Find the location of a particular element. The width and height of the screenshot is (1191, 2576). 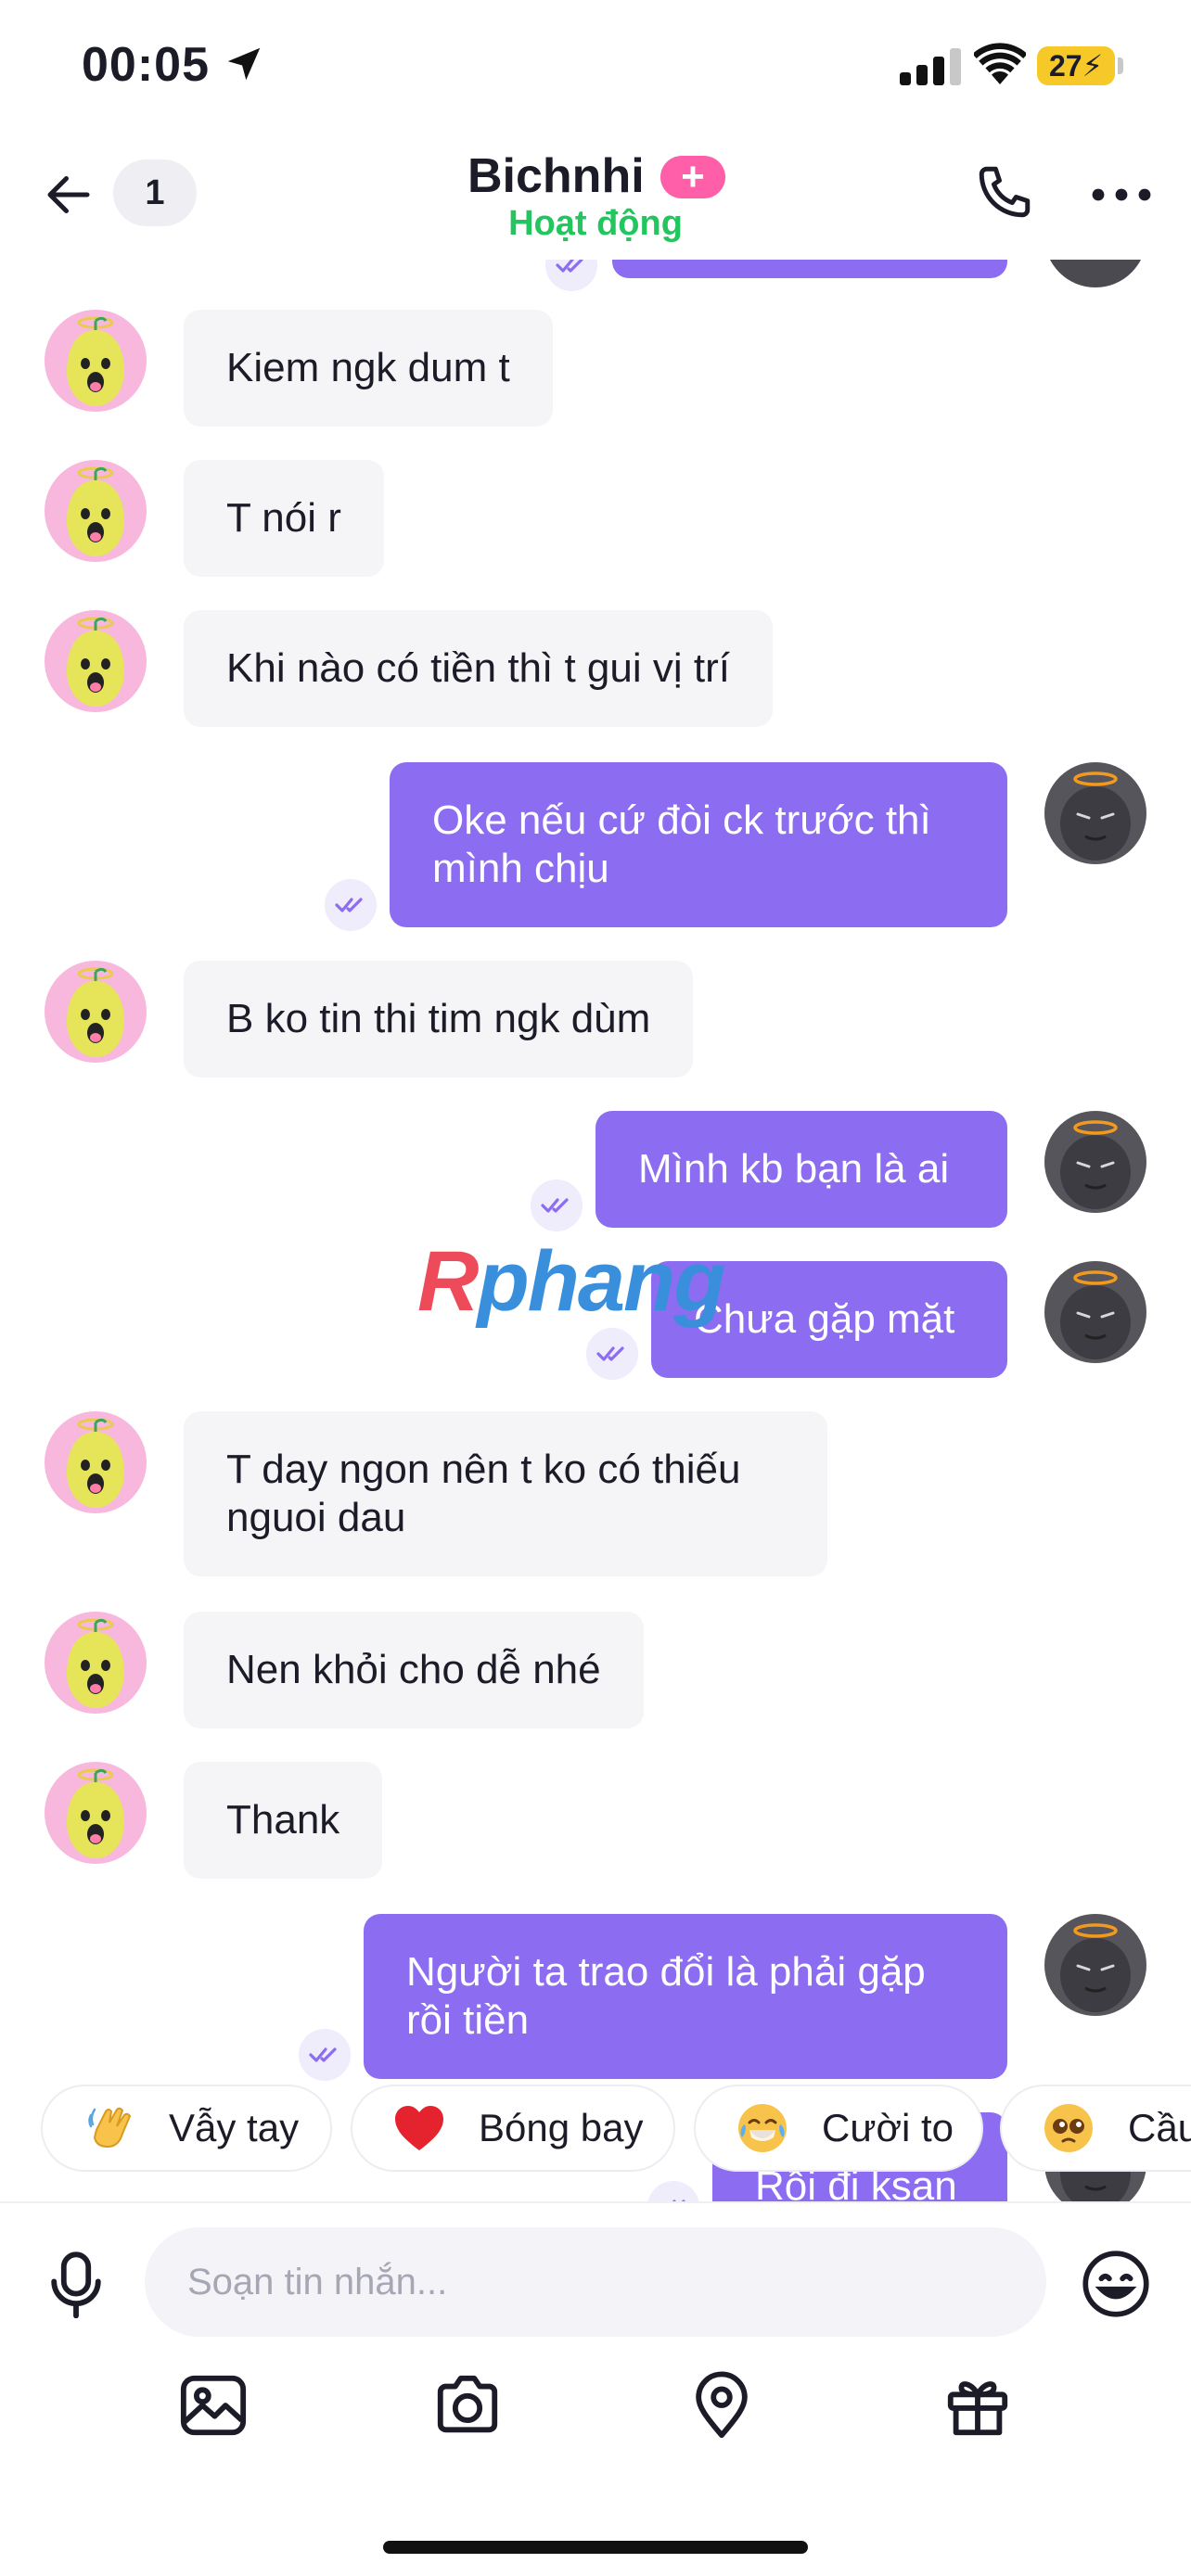

quick-reaction-label: Cười to is located at coordinates (888, 2127).